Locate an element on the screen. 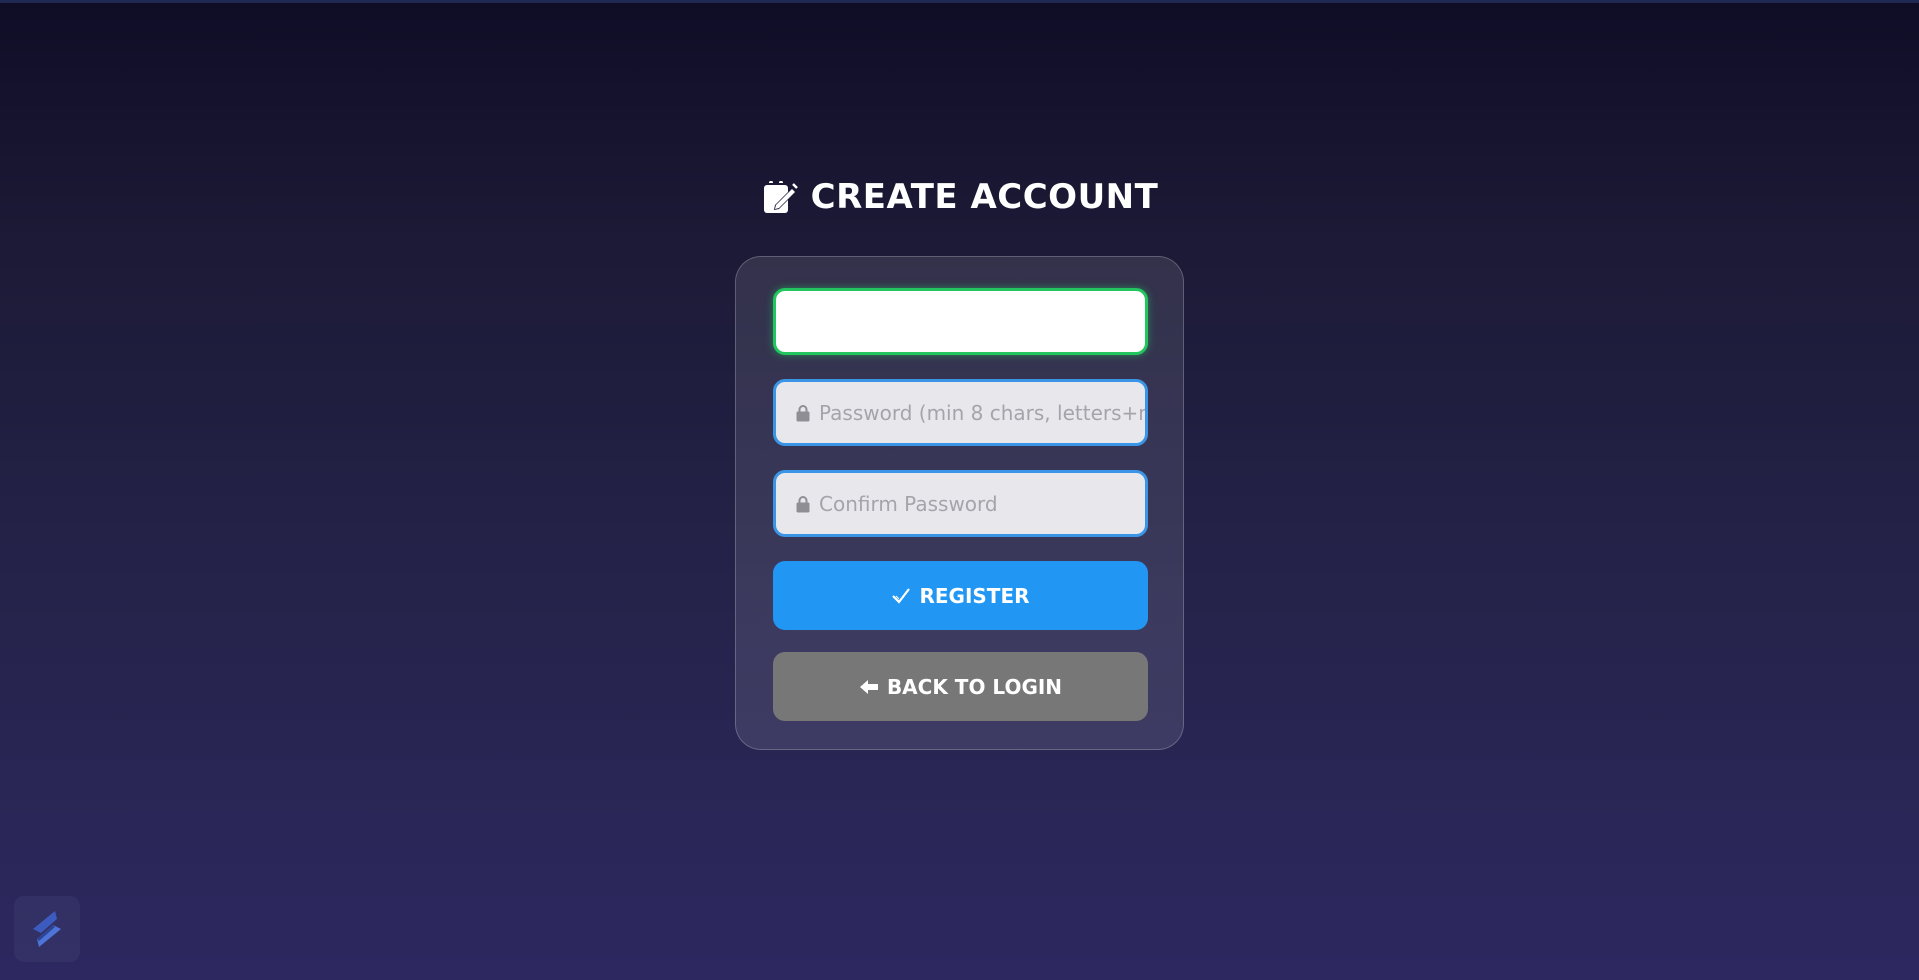 This screenshot has width=1919, height=980. register-button-label: REGISTER is located at coordinates (974, 595).